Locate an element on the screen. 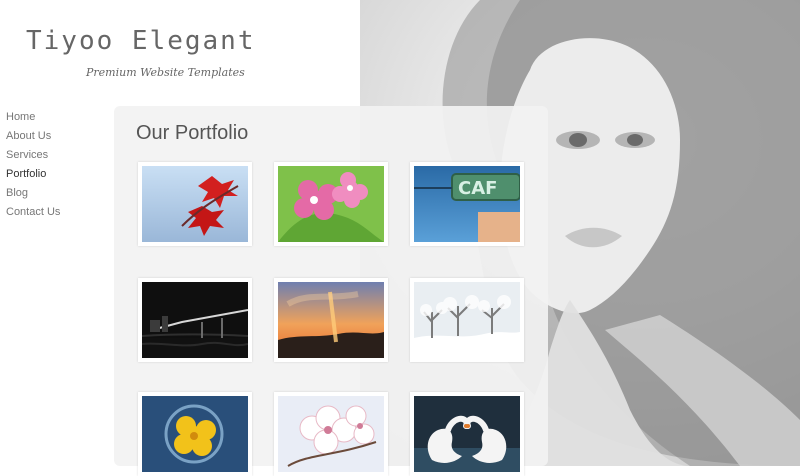  nav-item-about-us: About Us is located at coordinates (56, 136).